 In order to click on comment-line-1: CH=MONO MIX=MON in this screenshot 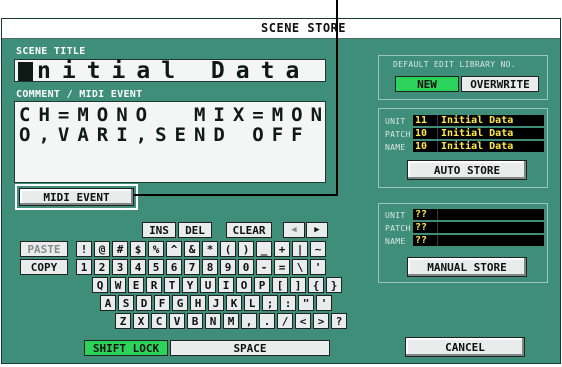, I will do `click(175, 115)`.